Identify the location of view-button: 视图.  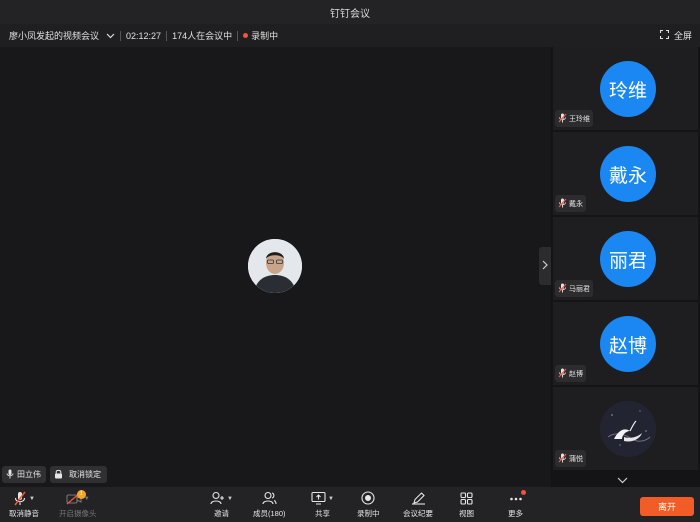
(466, 504).